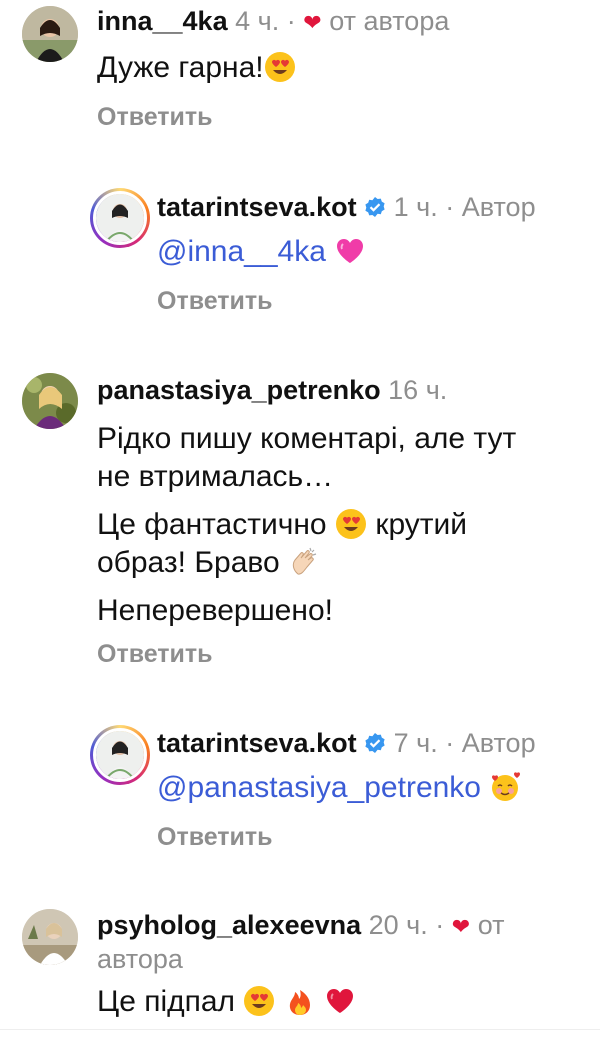 The width and height of the screenshot is (600, 1037). I want to click on username: psyholog_alexeevna, so click(229, 925).